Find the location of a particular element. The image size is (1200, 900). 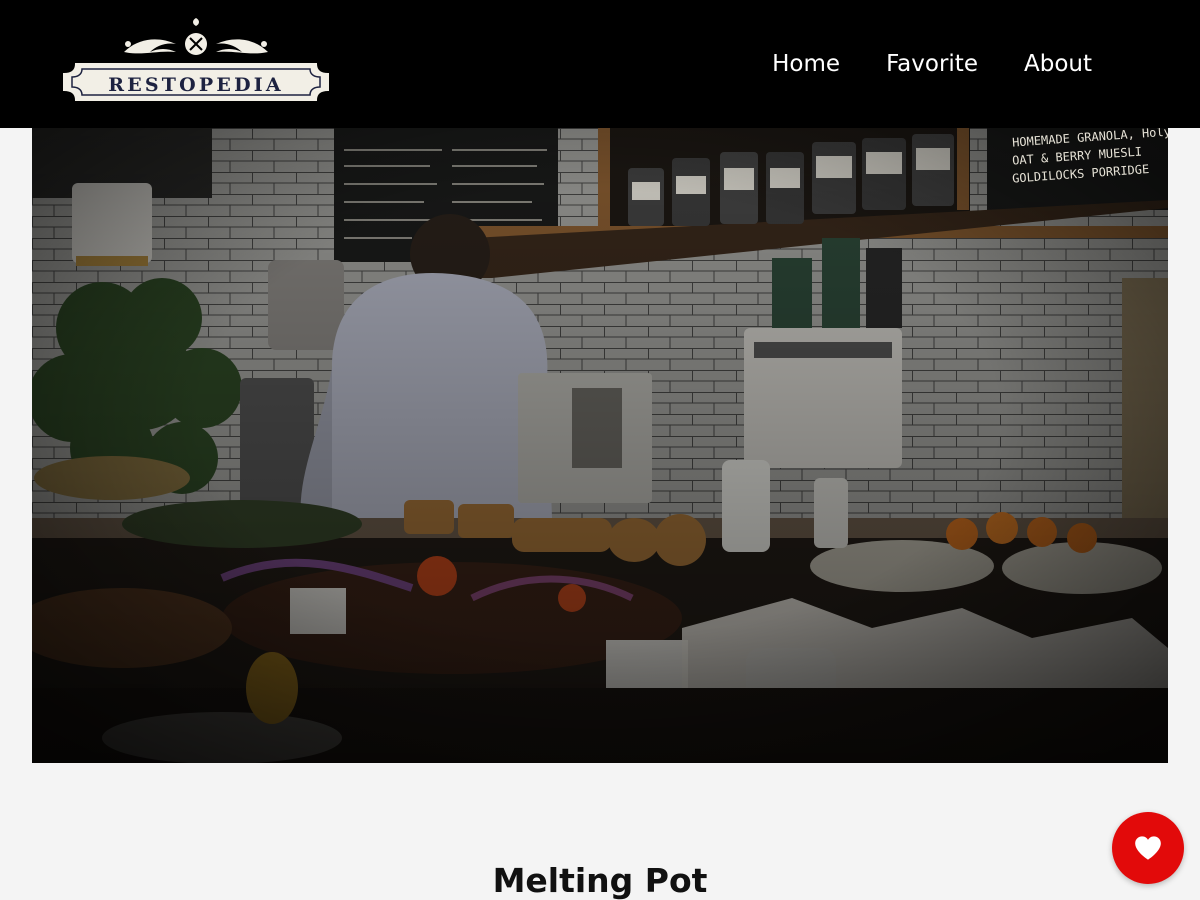

nav-link-about: About is located at coordinates (1058, 64).